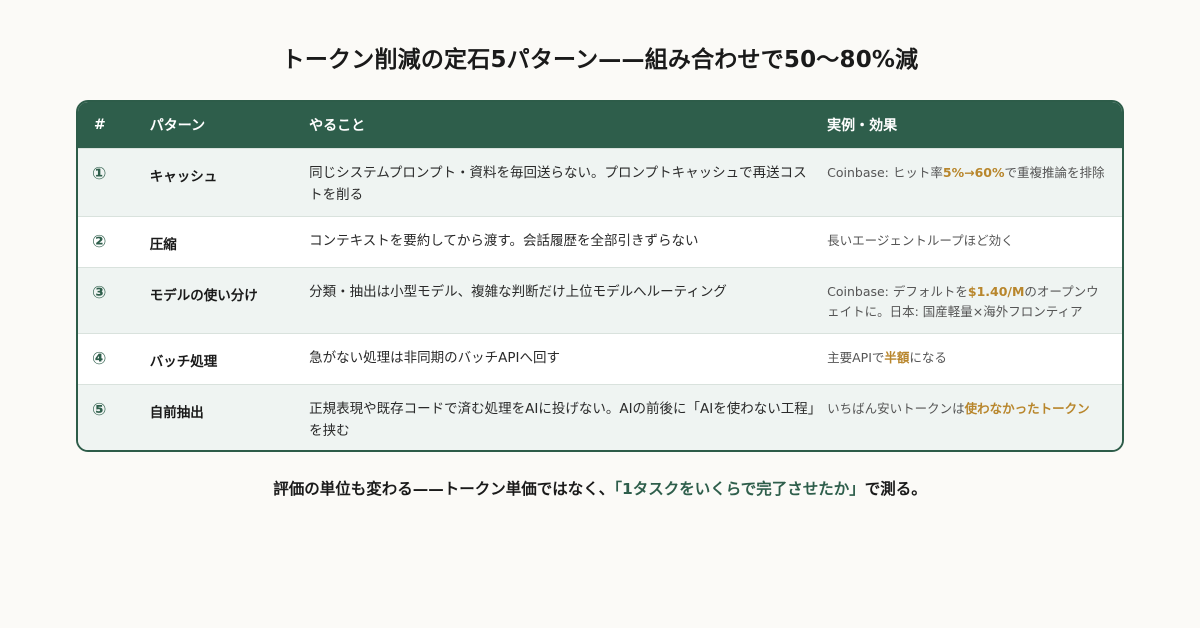  What do you see at coordinates (99, 242) in the screenshot?
I see `row-num: ②` at bounding box center [99, 242].